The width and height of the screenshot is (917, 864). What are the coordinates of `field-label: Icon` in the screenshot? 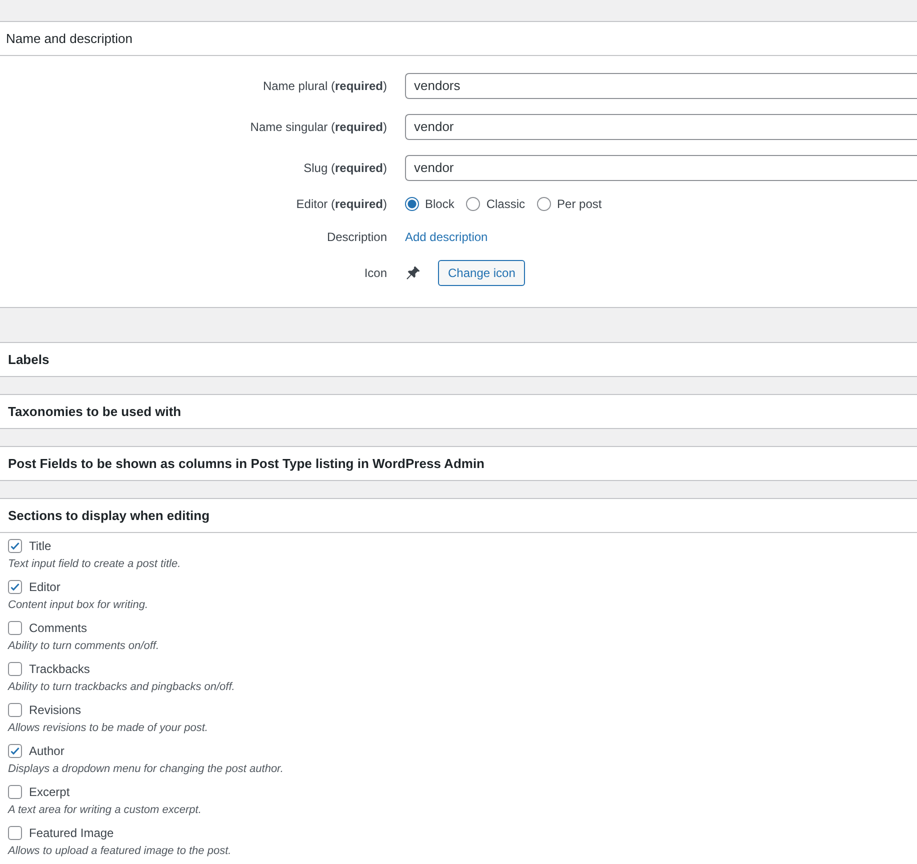 It's located at (375, 273).